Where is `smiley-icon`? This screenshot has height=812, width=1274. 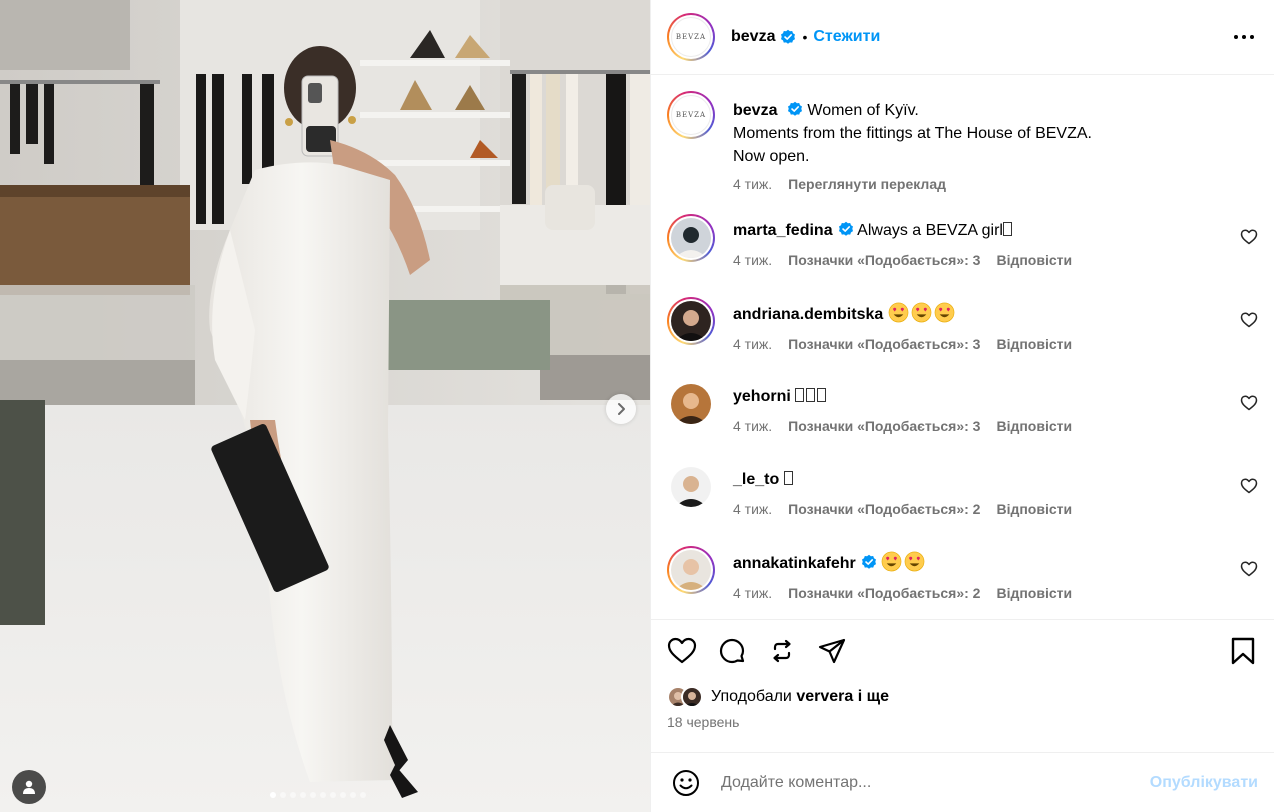 smiley-icon is located at coordinates (686, 782).